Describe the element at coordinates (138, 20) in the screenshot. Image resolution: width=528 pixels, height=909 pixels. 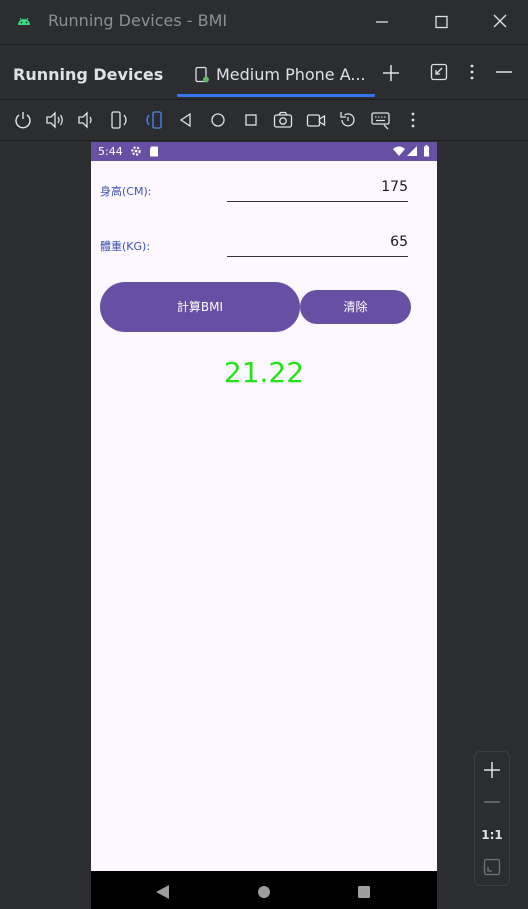
I see `window-title: Running Devices - BMI` at that location.